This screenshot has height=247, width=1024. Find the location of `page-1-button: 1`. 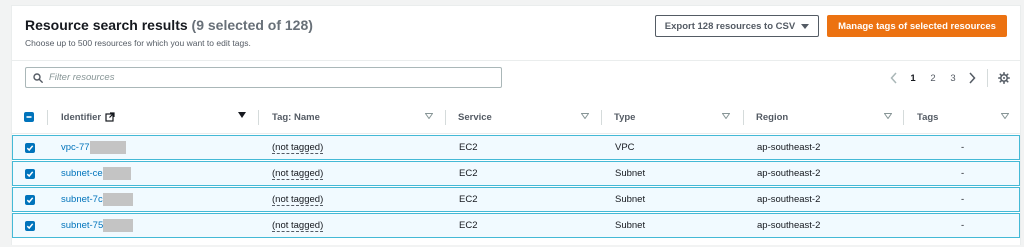

page-1-button: 1 is located at coordinates (913, 78).